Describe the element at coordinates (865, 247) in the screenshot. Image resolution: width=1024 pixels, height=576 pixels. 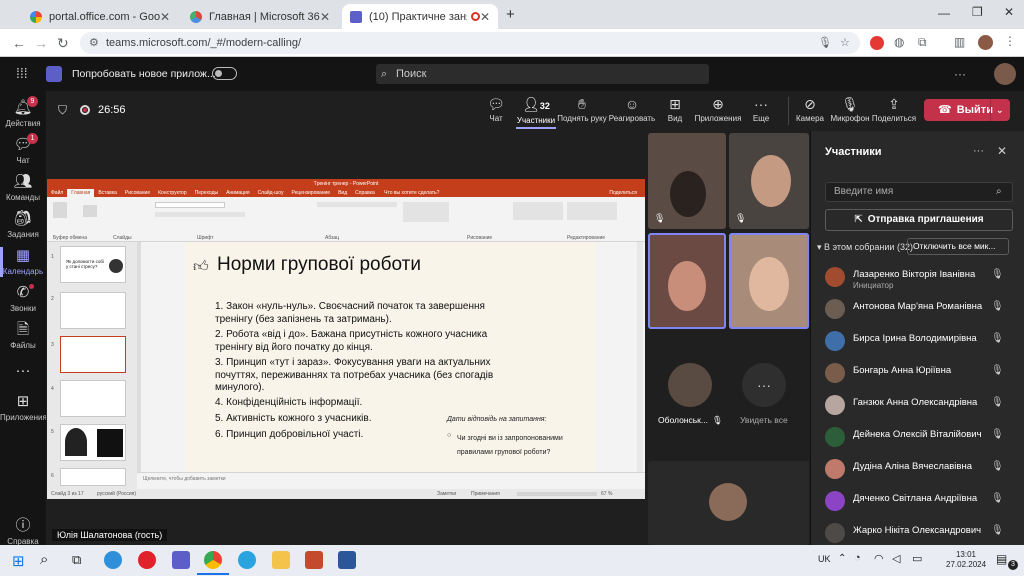
I see `in-meeting-header: ▾ В этом собрании (32)` at that location.